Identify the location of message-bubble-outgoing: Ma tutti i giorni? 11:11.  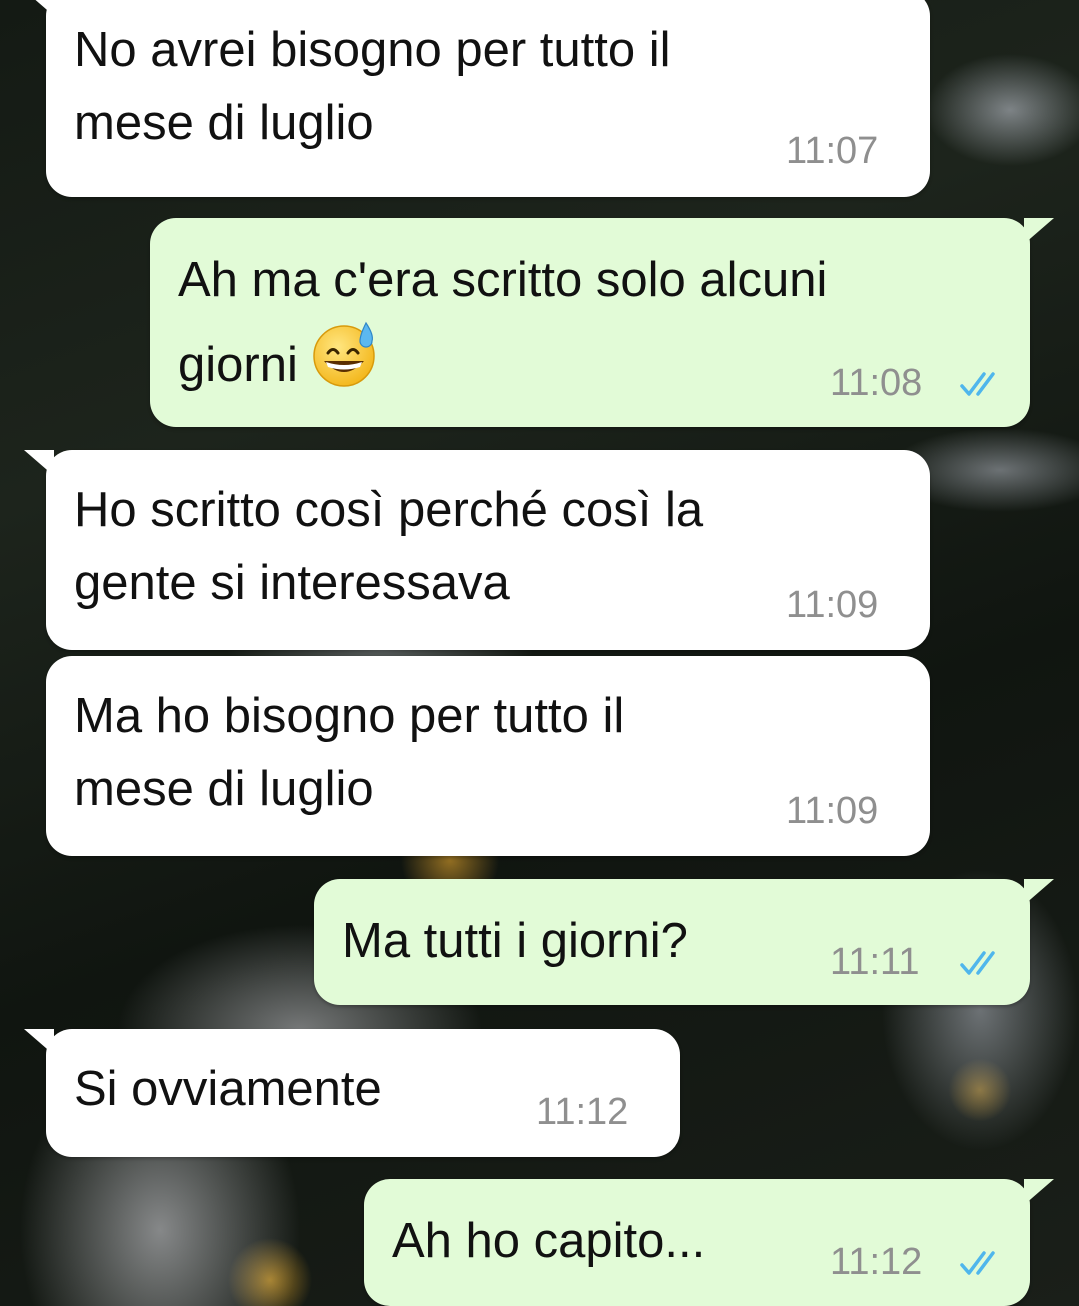
(684, 942).